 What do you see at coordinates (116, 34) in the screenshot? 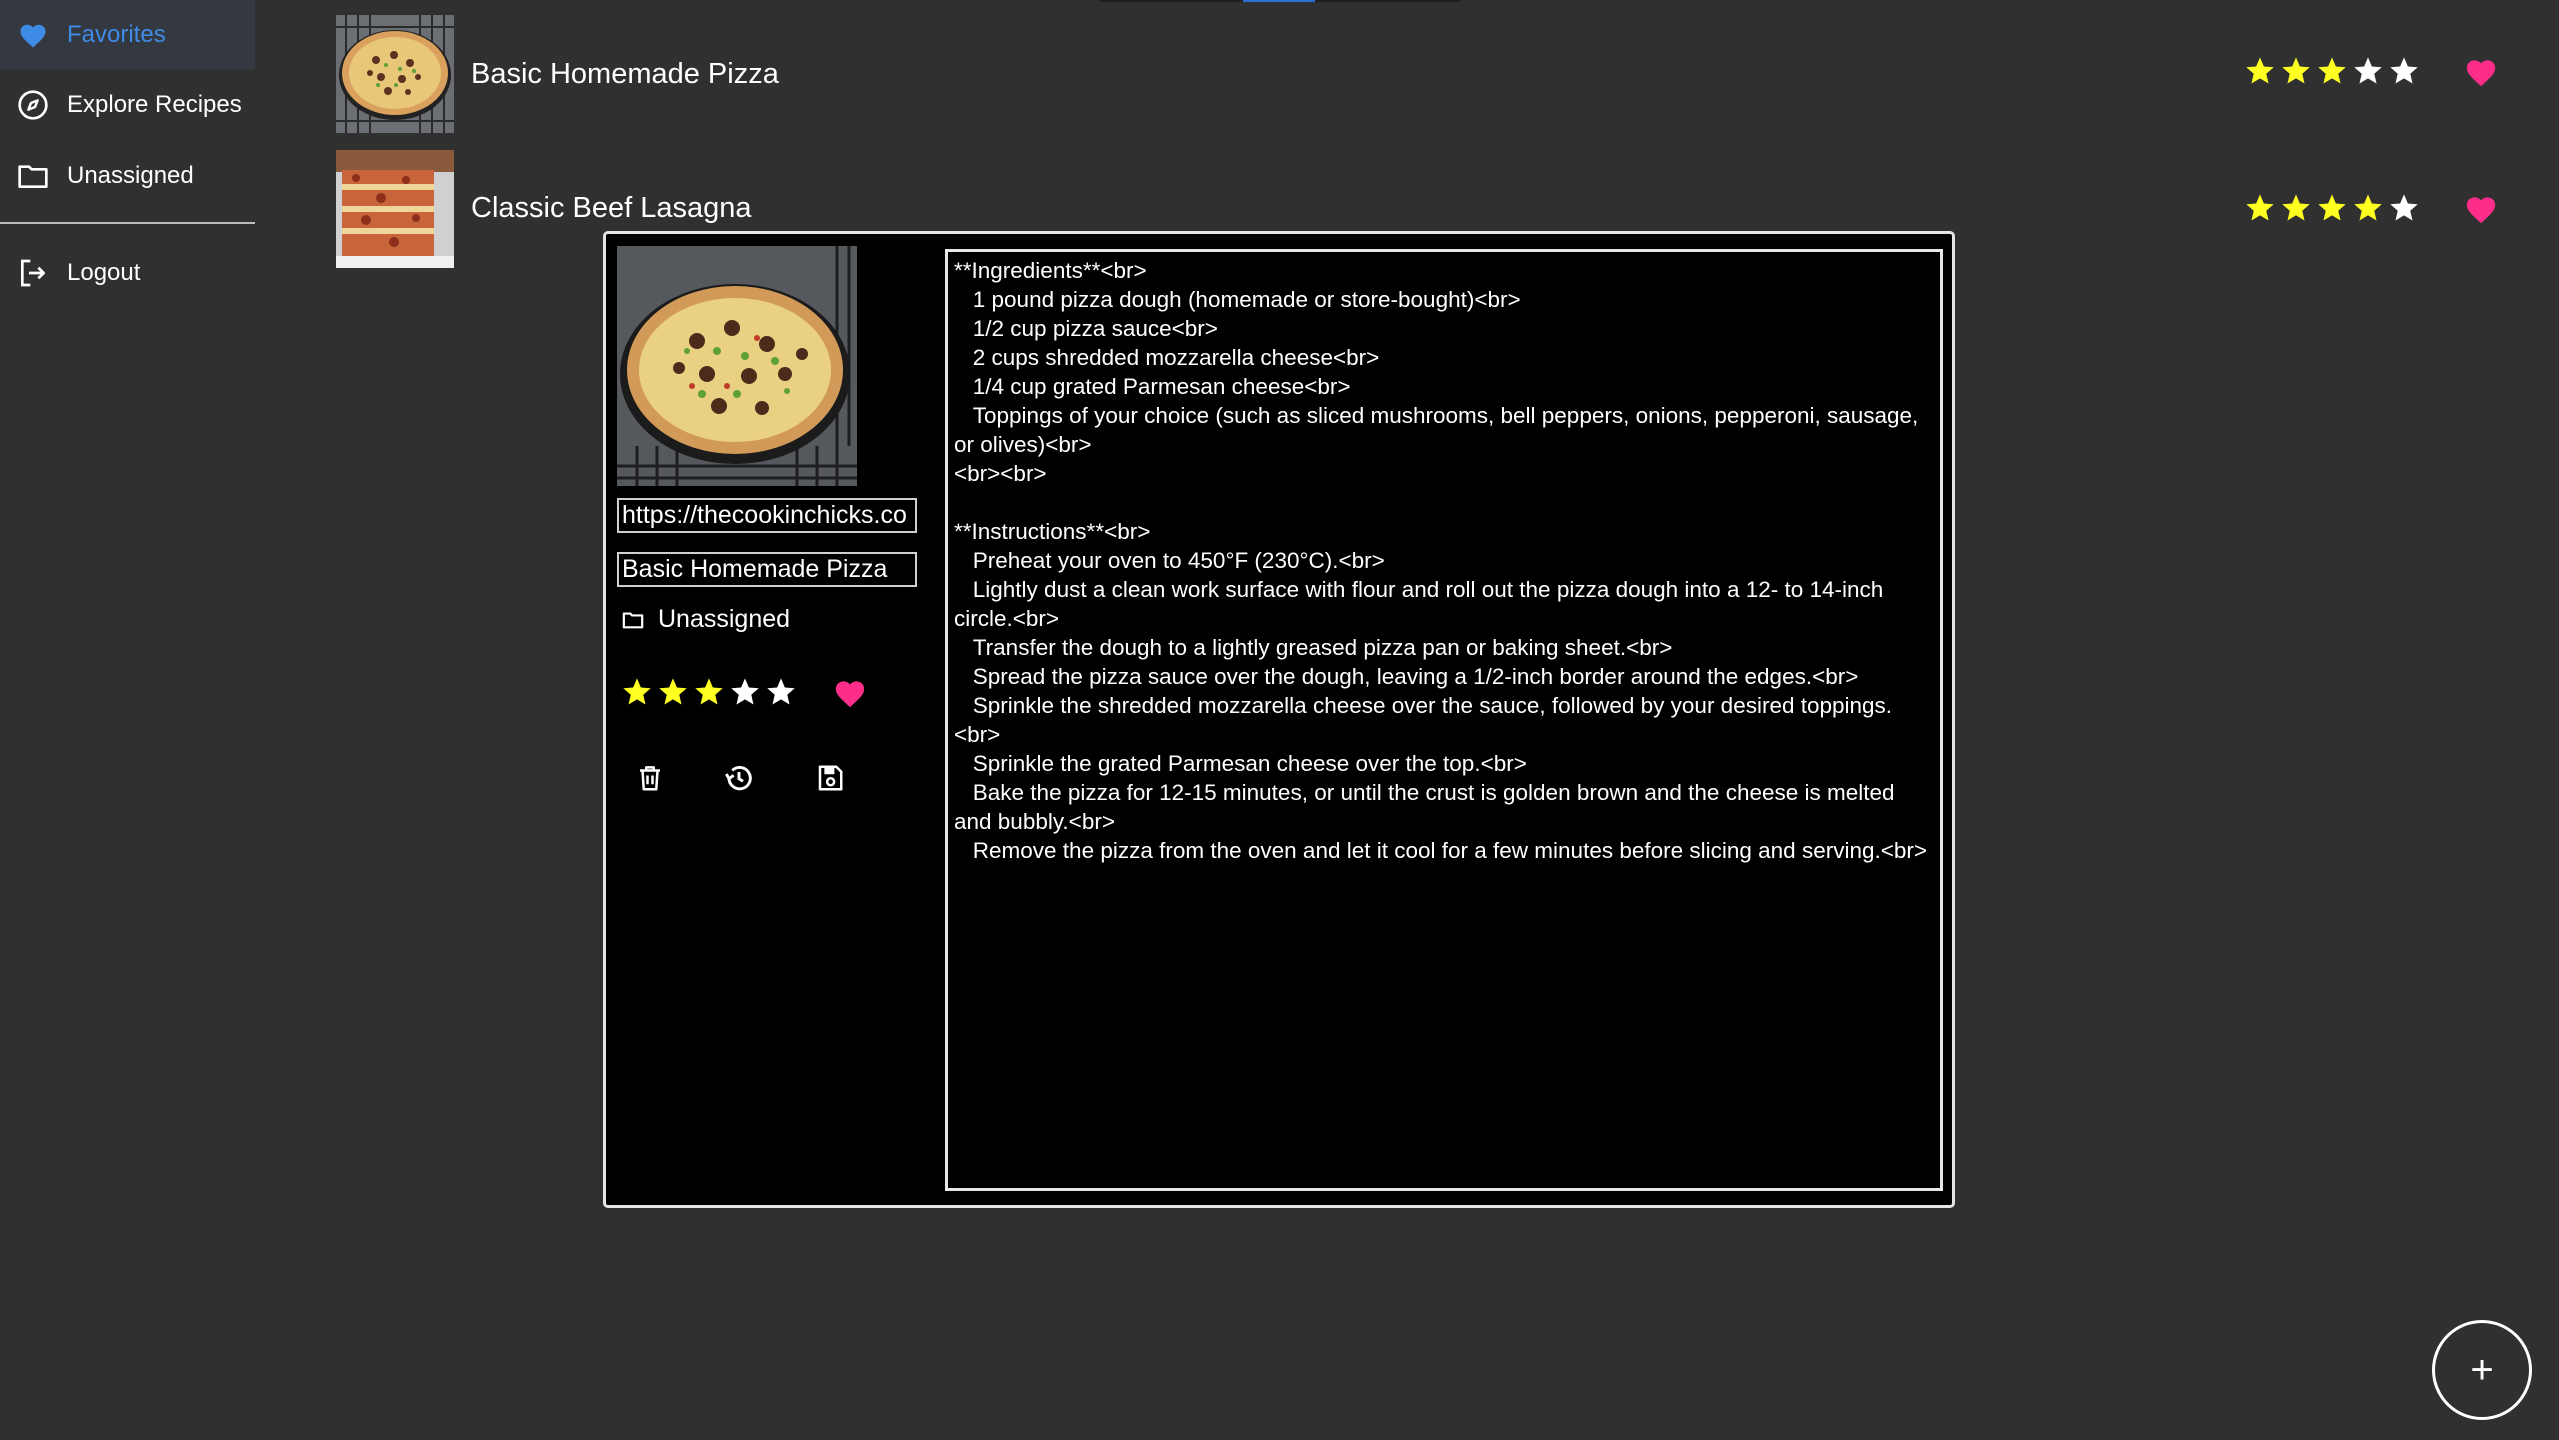
I see `sidebar-item-label: Favorites` at bounding box center [116, 34].